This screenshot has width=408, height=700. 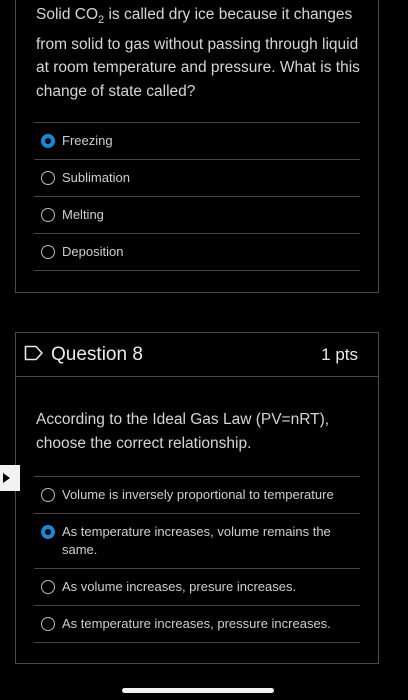 I want to click on answer-label: Sublimation, so click(x=96, y=177).